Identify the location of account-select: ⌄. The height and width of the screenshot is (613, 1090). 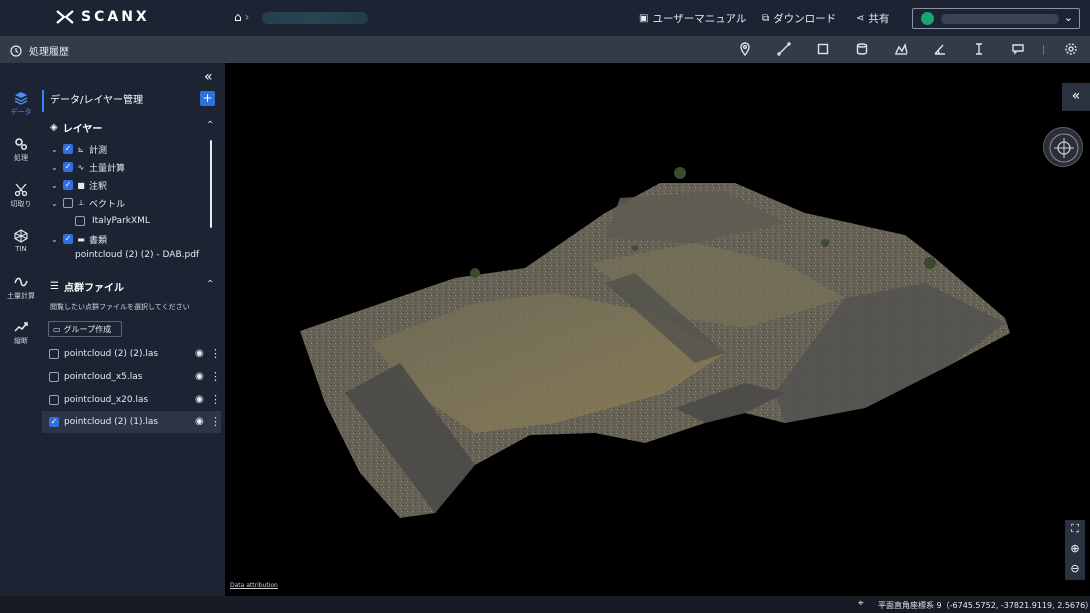
(996, 18).